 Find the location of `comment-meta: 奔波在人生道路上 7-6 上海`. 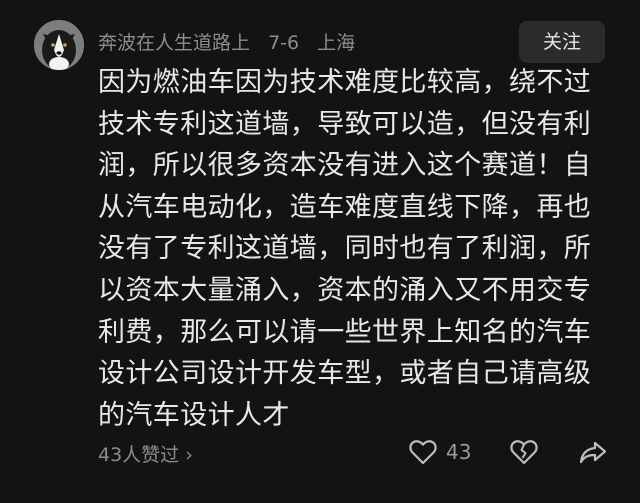

comment-meta: 奔波在人生道路上 7-6 上海 is located at coordinates (232, 41).